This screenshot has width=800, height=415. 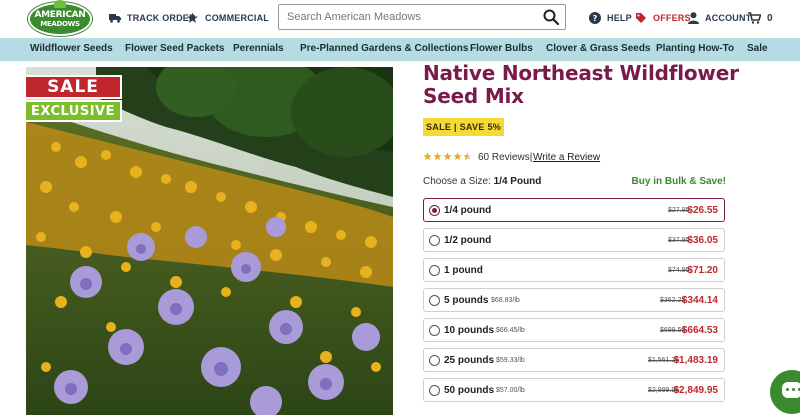 What do you see at coordinates (510, 390) in the screenshot?
I see `option-unit-price: $57.00/lb` at bounding box center [510, 390].